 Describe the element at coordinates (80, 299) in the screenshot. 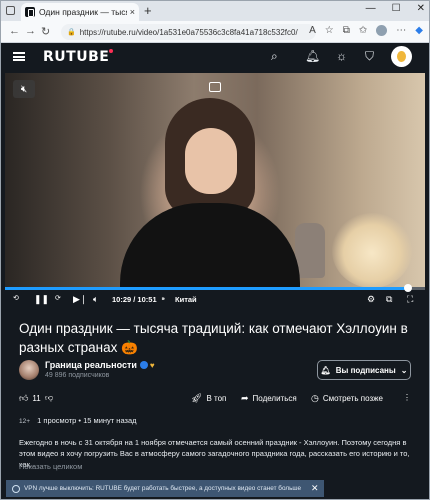

I see `next-video-icon: ▶❘` at that location.